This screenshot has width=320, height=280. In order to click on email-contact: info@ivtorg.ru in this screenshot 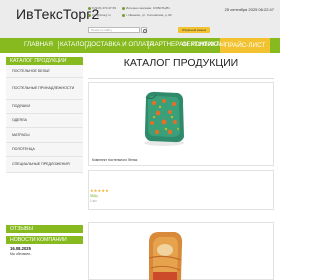, I will do `click(99, 15)`.